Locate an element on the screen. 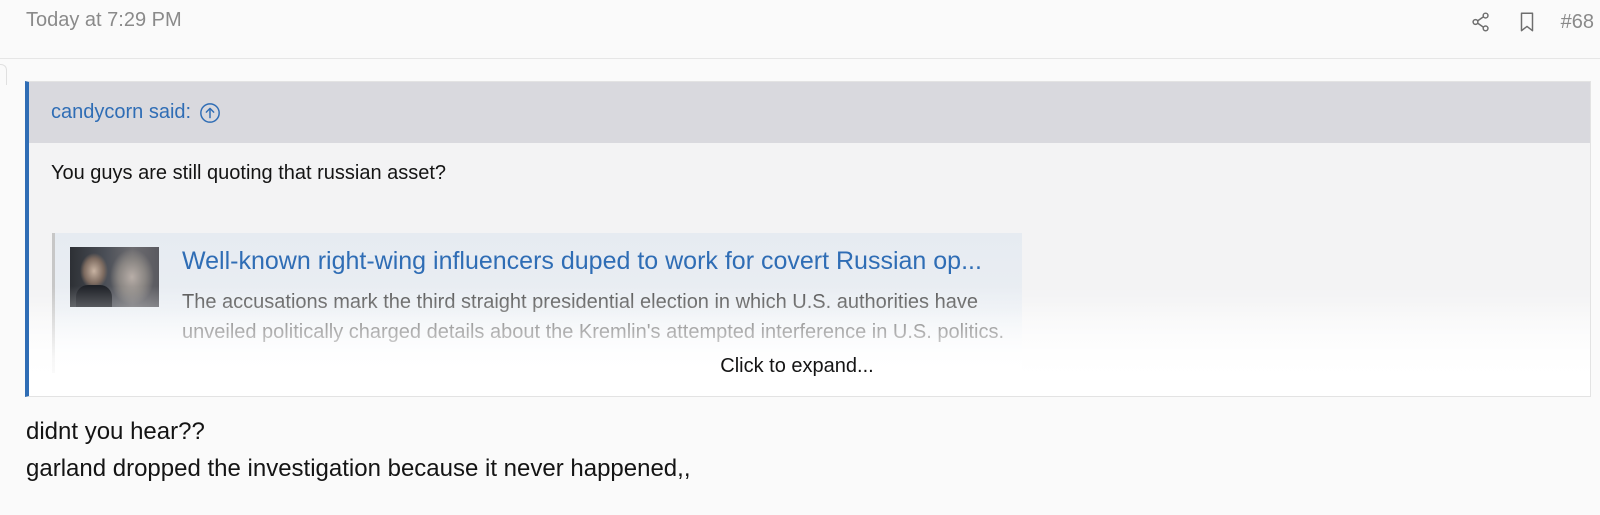 The image size is (1600, 515). quote-header: candycorn said: is located at coordinates (809, 112).